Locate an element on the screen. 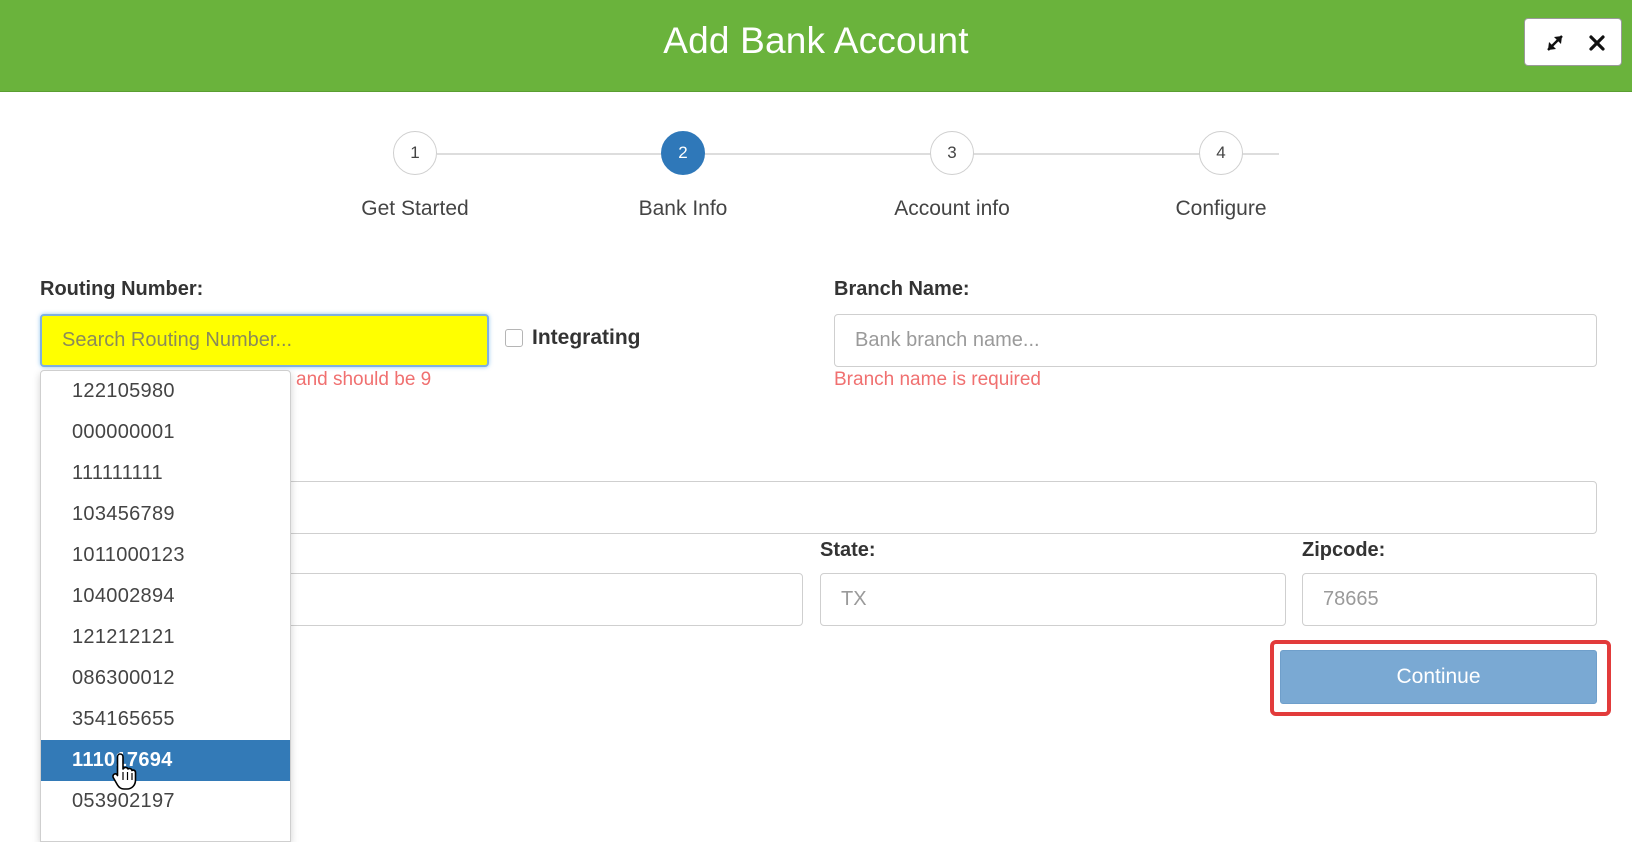  routing-option: 104002894 is located at coordinates (165, 596).